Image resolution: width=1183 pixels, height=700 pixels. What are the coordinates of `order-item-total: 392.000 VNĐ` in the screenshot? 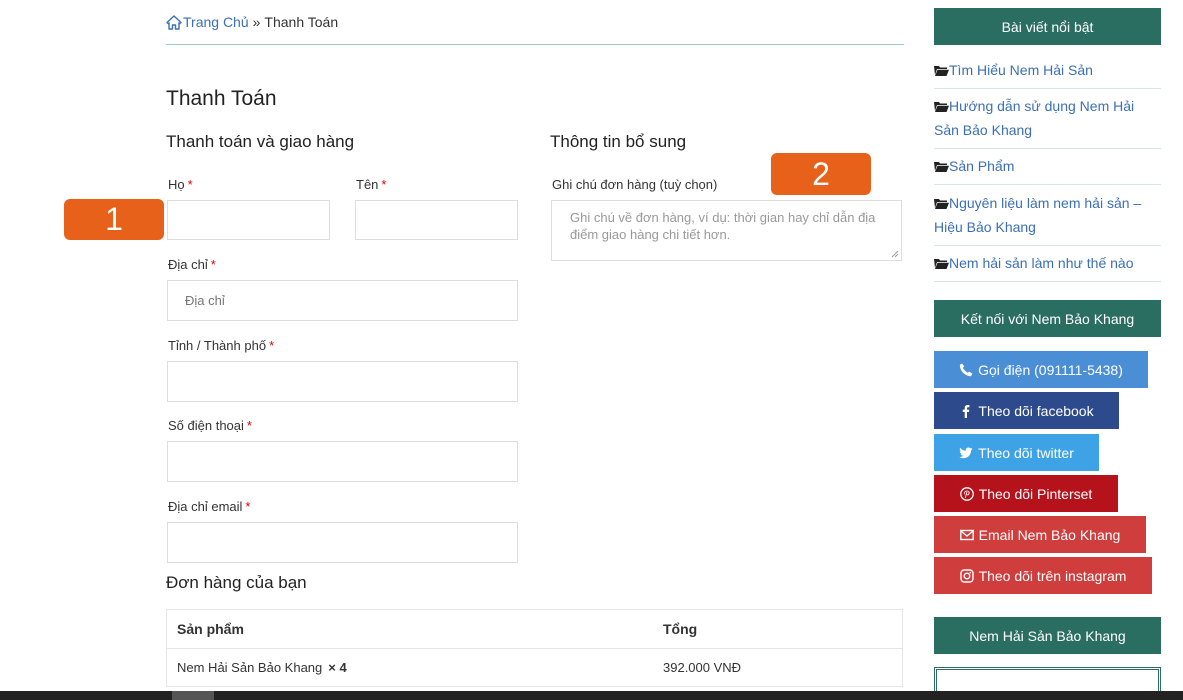 It's located at (702, 667).